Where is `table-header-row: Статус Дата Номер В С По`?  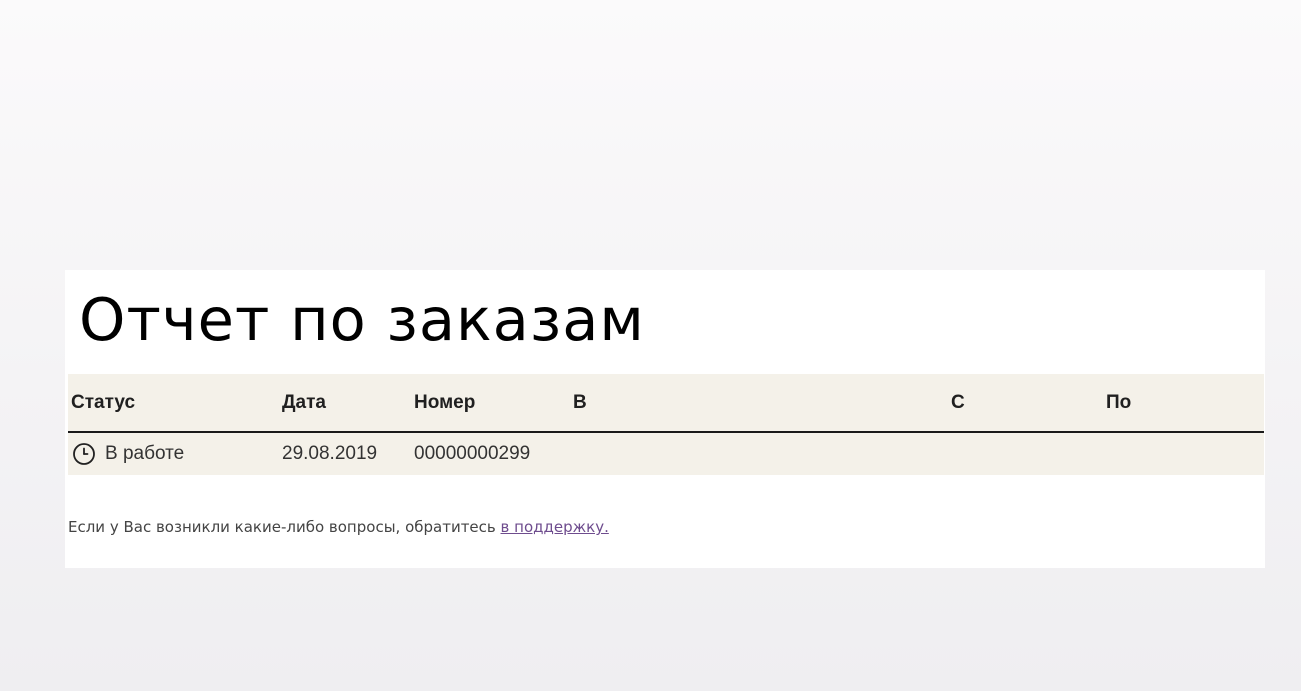
table-header-row: Статус Дата Номер В С По is located at coordinates (666, 403).